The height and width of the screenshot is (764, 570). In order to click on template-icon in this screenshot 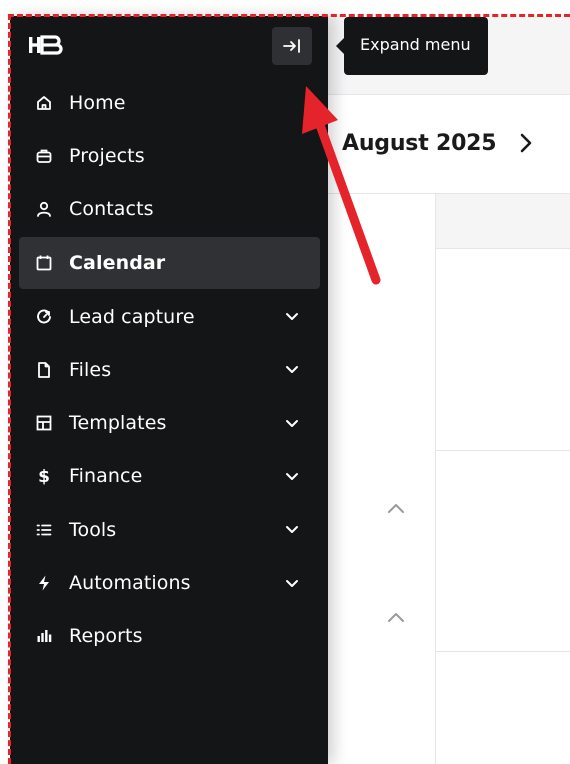, I will do `click(44, 423)`.